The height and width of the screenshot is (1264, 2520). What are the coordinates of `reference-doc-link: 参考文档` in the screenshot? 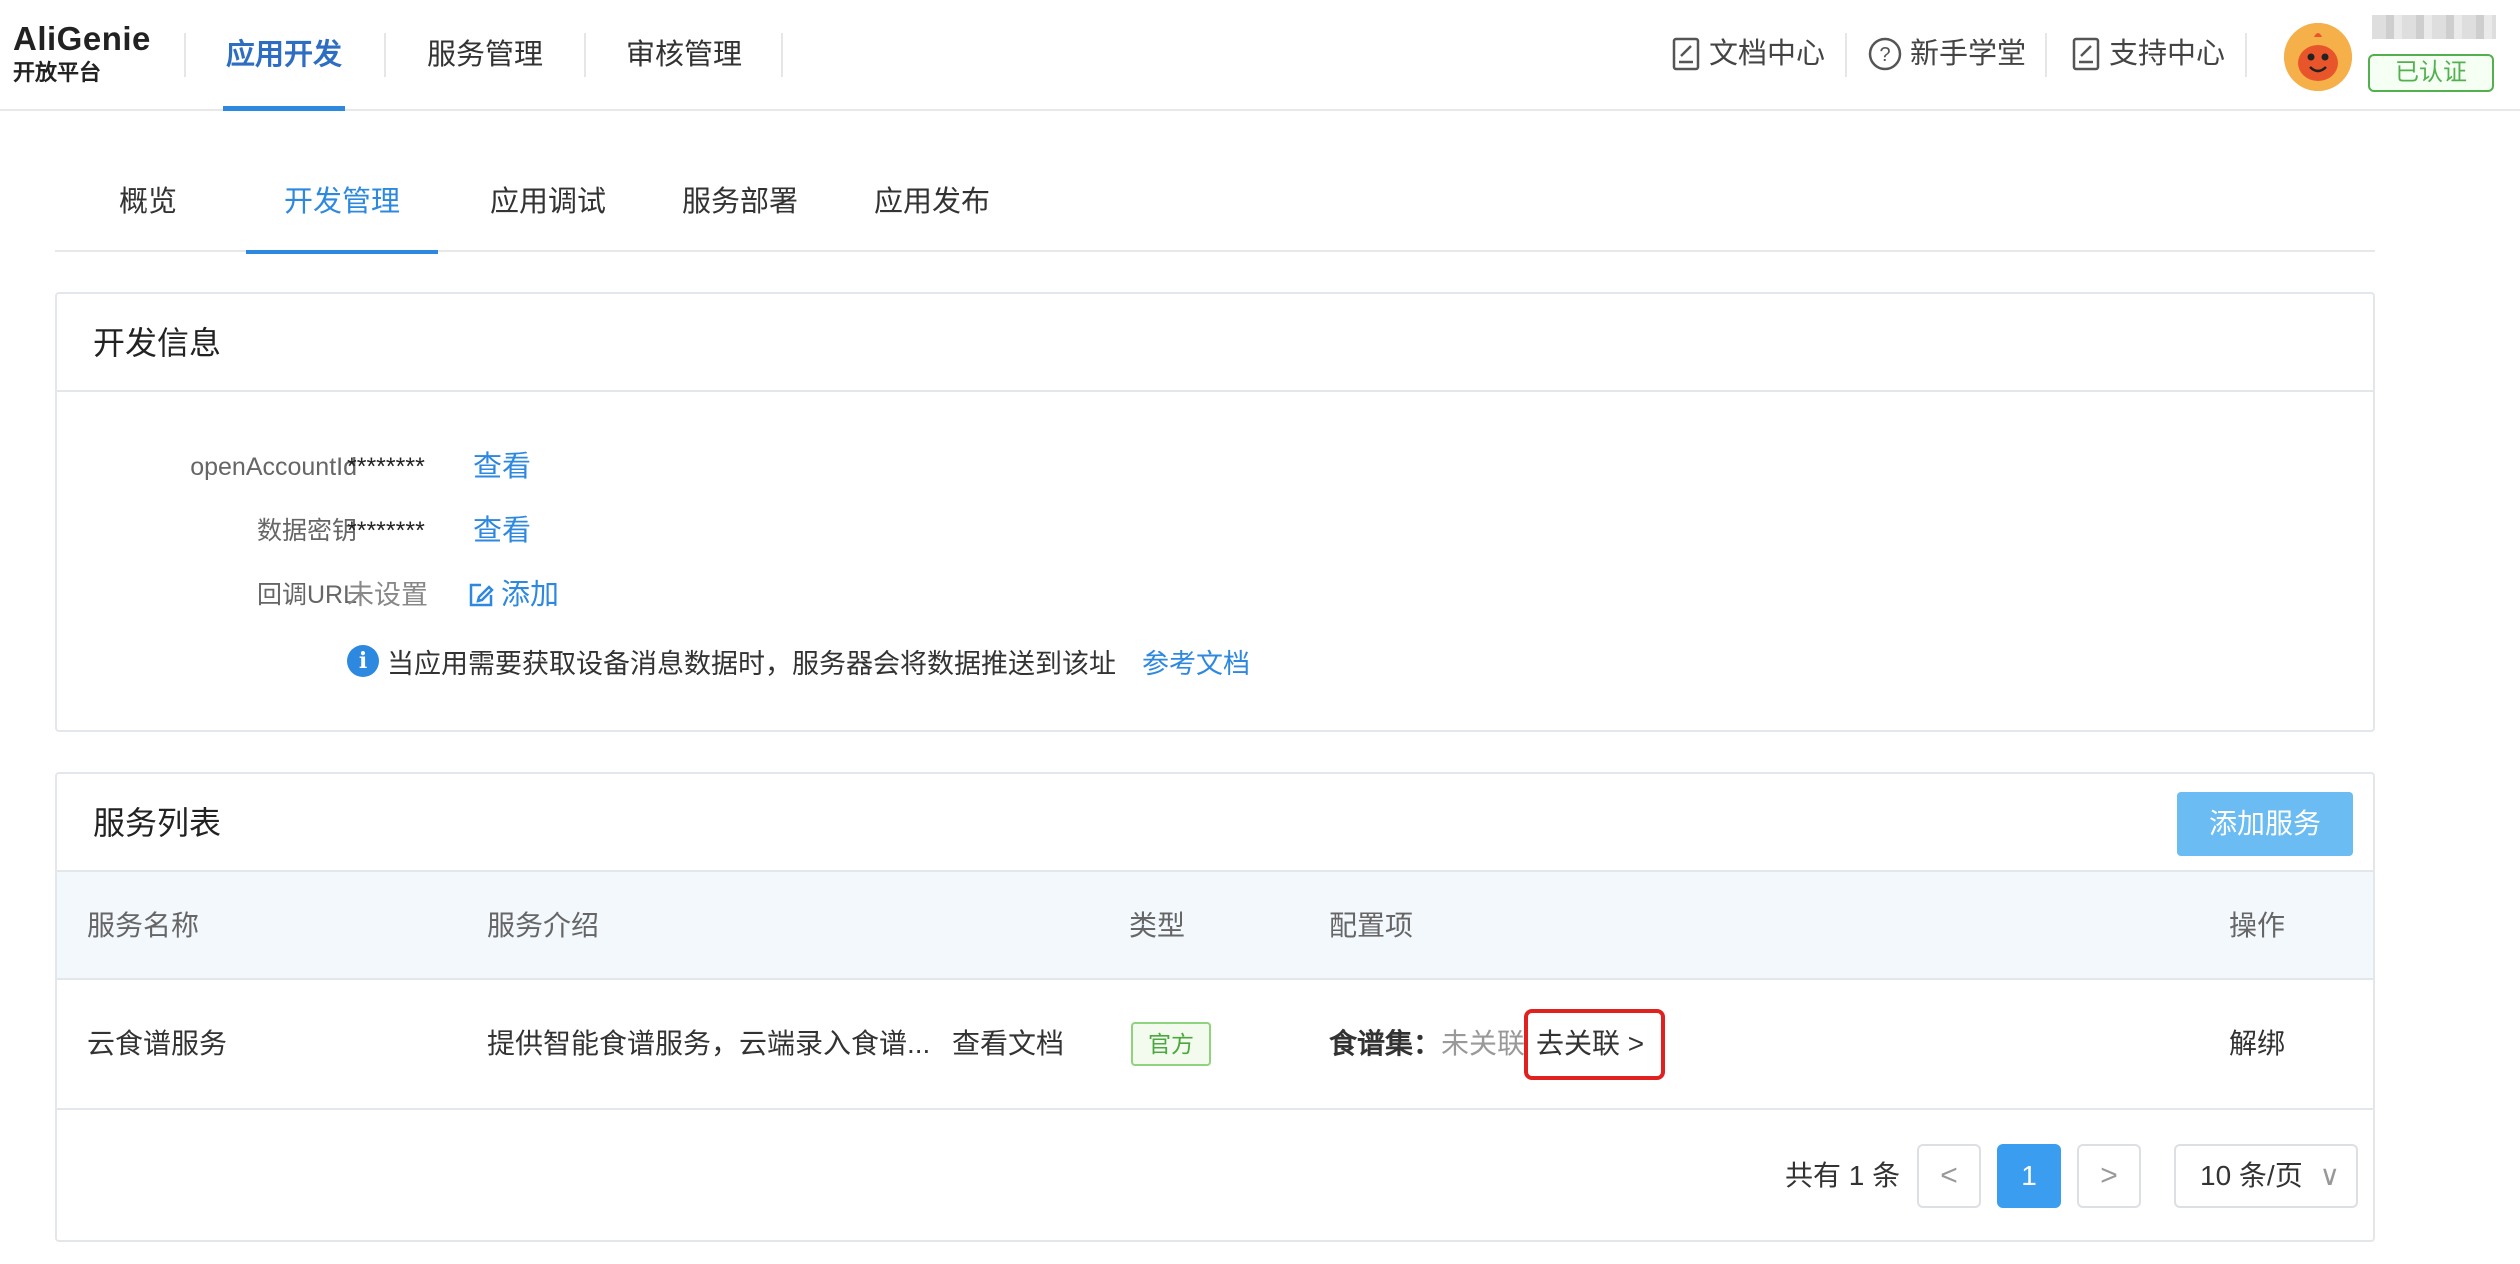 It's located at (1196, 661).